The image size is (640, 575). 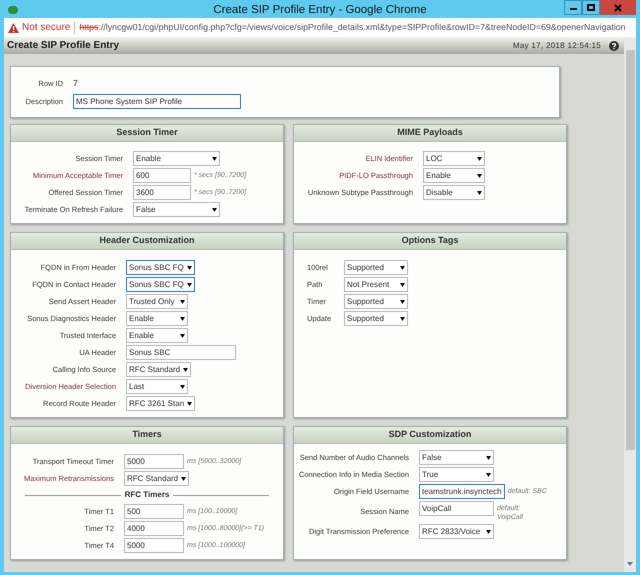 What do you see at coordinates (456, 474) in the screenshot?
I see `dropdown: True` at bounding box center [456, 474].